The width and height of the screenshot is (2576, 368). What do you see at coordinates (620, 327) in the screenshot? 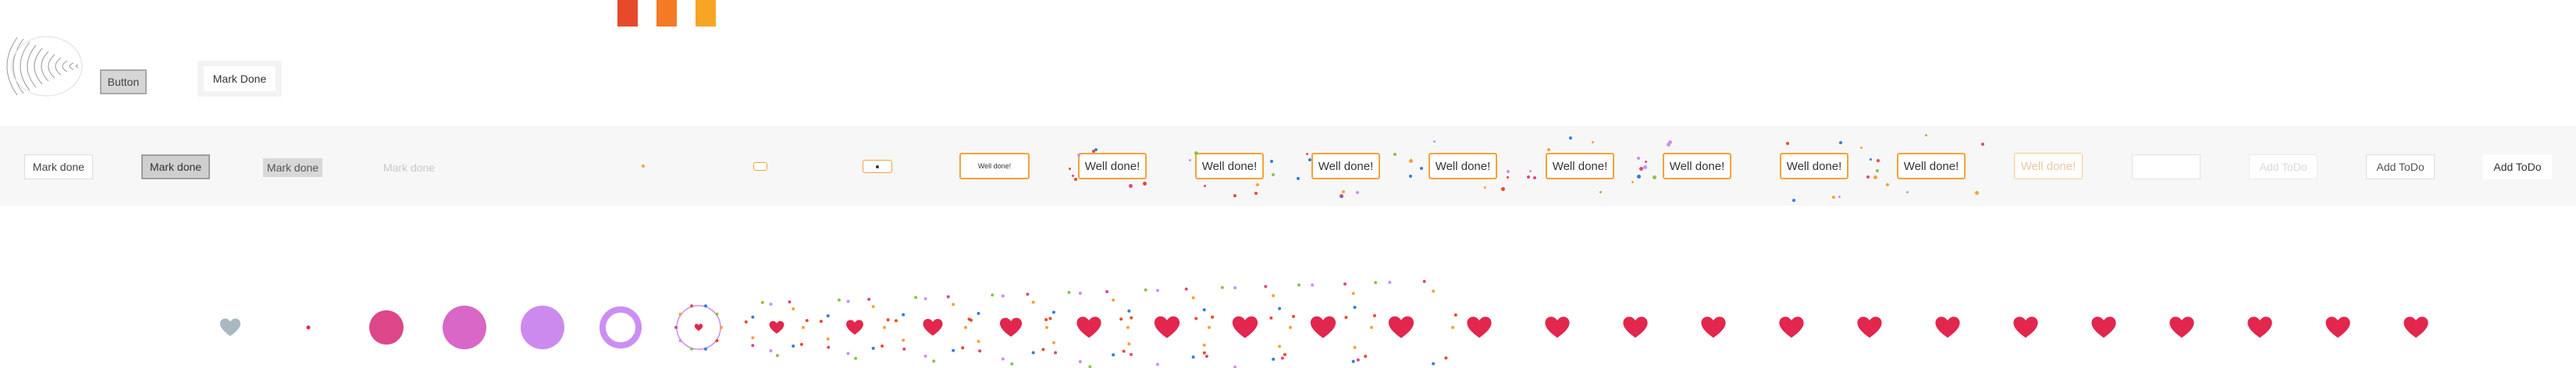
I see `violet-ring-frame` at bounding box center [620, 327].